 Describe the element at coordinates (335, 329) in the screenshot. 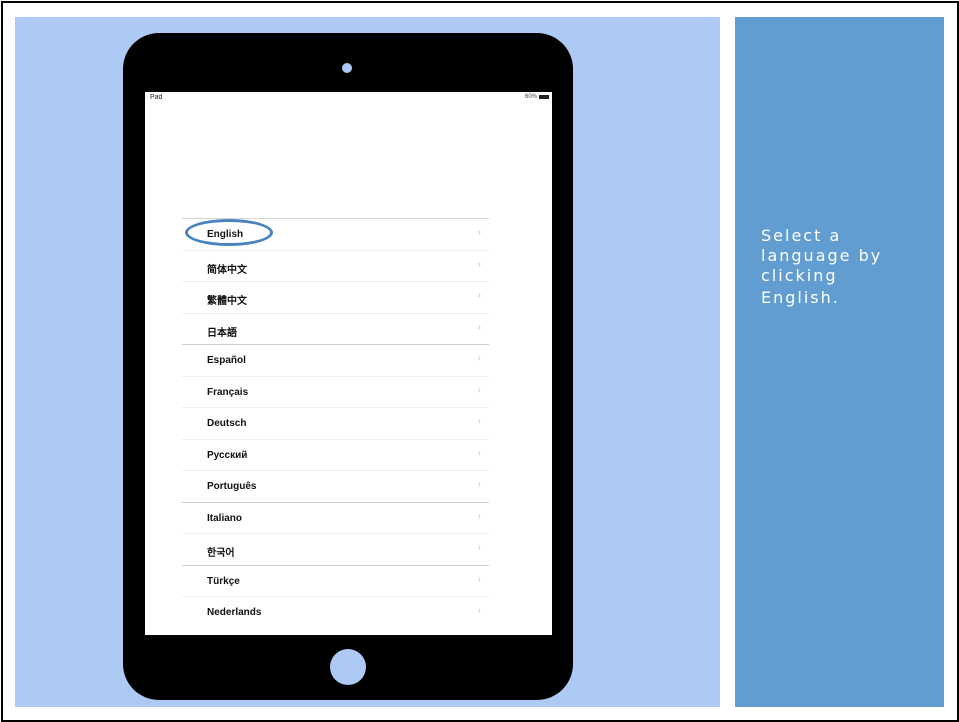

I see `language-item-japanese: 日本語 ›` at that location.